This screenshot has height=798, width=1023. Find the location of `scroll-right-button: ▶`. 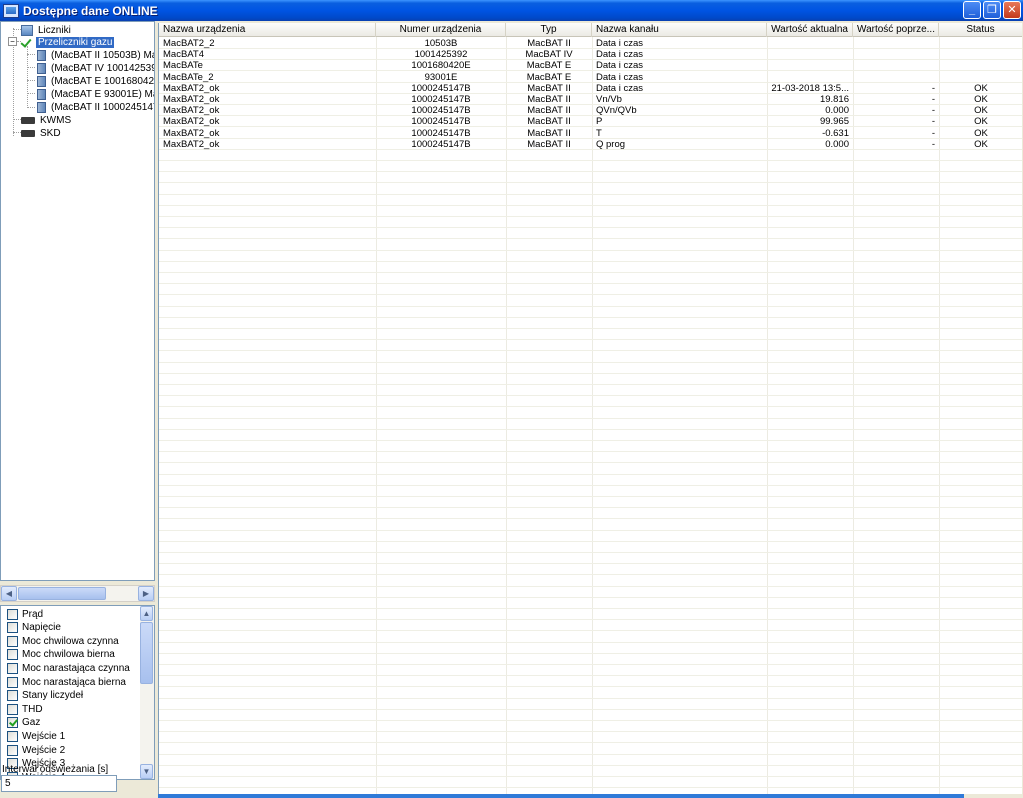

scroll-right-button: ▶ is located at coordinates (146, 593).